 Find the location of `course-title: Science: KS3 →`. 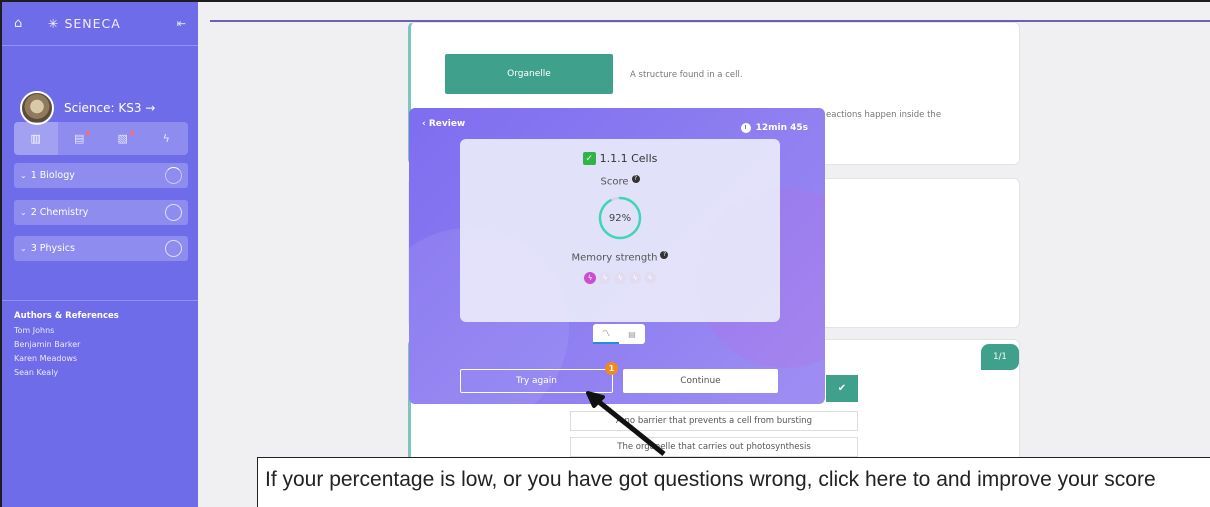

course-title: Science: KS3 → is located at coordinates (109, 108).